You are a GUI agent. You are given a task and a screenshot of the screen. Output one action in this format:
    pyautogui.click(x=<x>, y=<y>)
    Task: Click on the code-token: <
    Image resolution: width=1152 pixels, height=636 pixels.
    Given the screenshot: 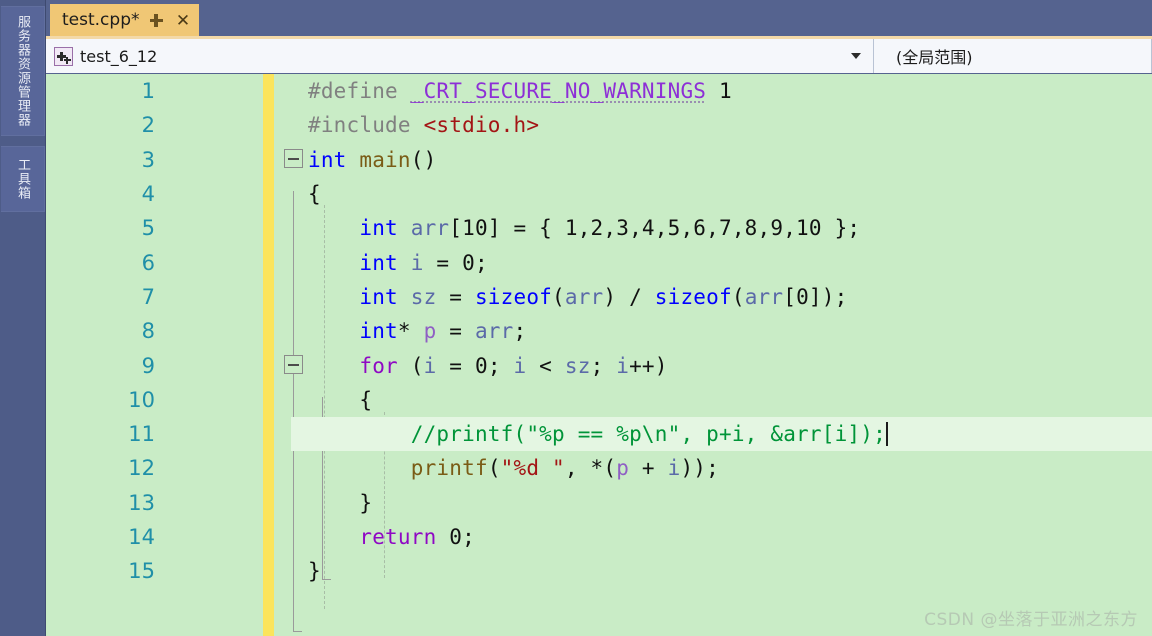 What is the action you would take?
    pyautogui.click(x=545, y=365)
    